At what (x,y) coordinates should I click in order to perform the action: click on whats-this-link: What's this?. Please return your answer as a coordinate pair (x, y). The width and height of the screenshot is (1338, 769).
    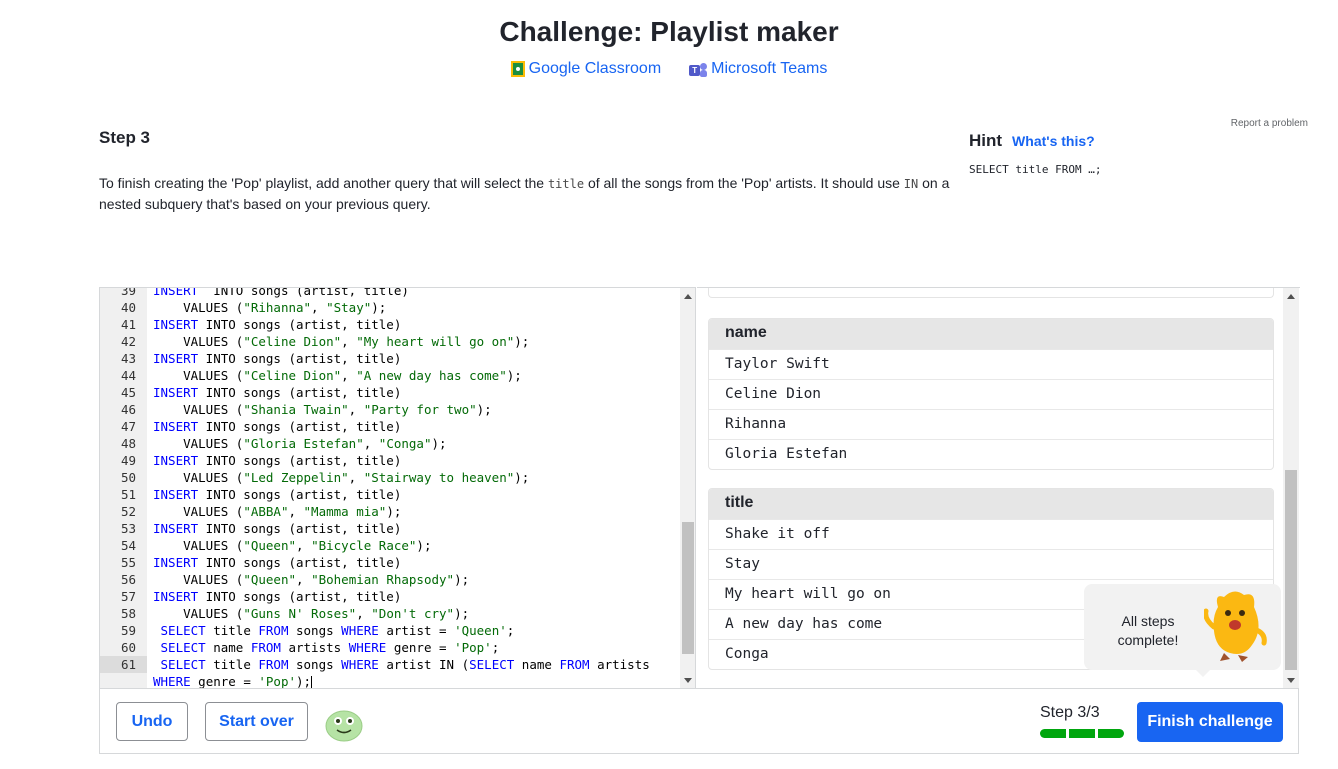
    Looking at the image, I should click on (1053, 141).